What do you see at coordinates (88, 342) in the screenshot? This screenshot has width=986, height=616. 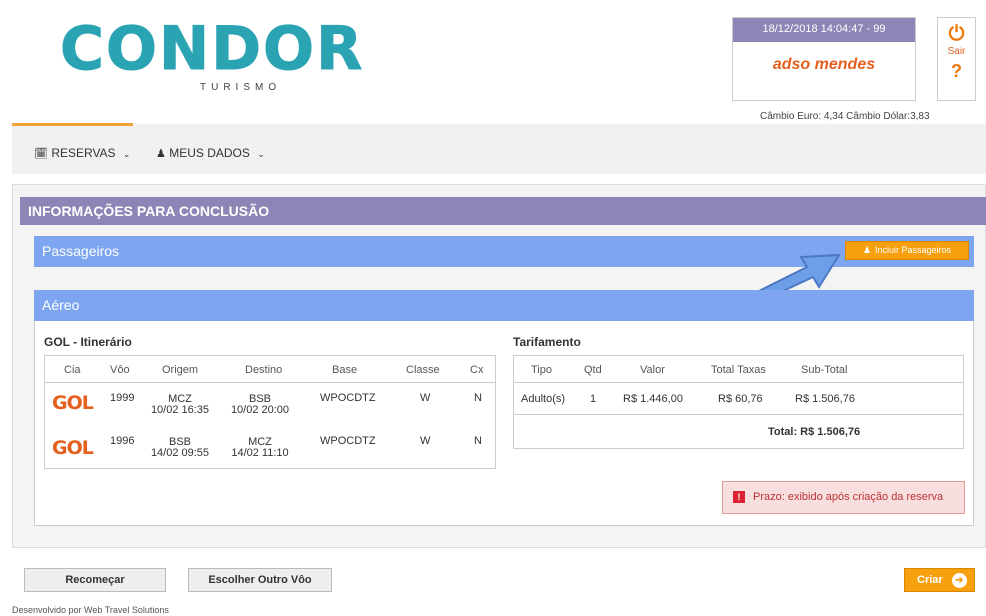 I see `itinerary-title: GOL - Itinerário` at bounding box center [88, 342].